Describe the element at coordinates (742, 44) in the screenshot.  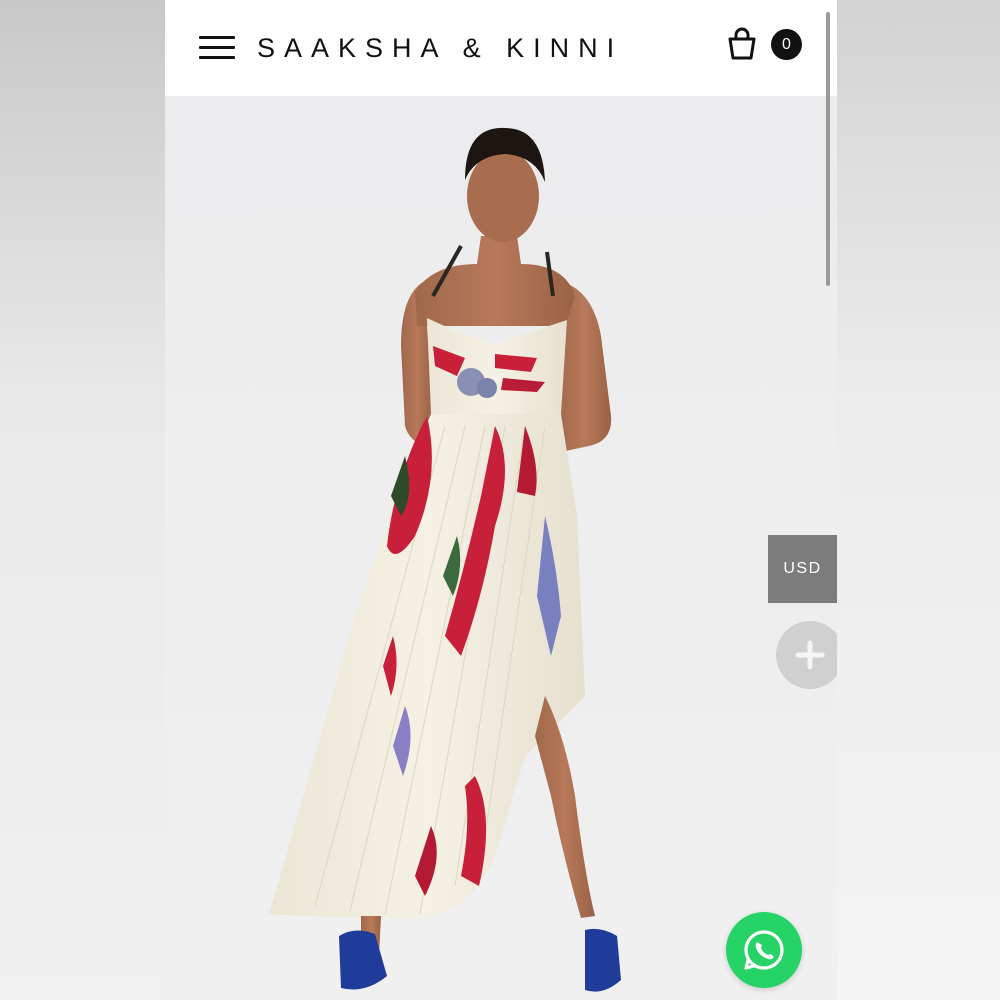
I see `shopping-bag-icon` at that location.